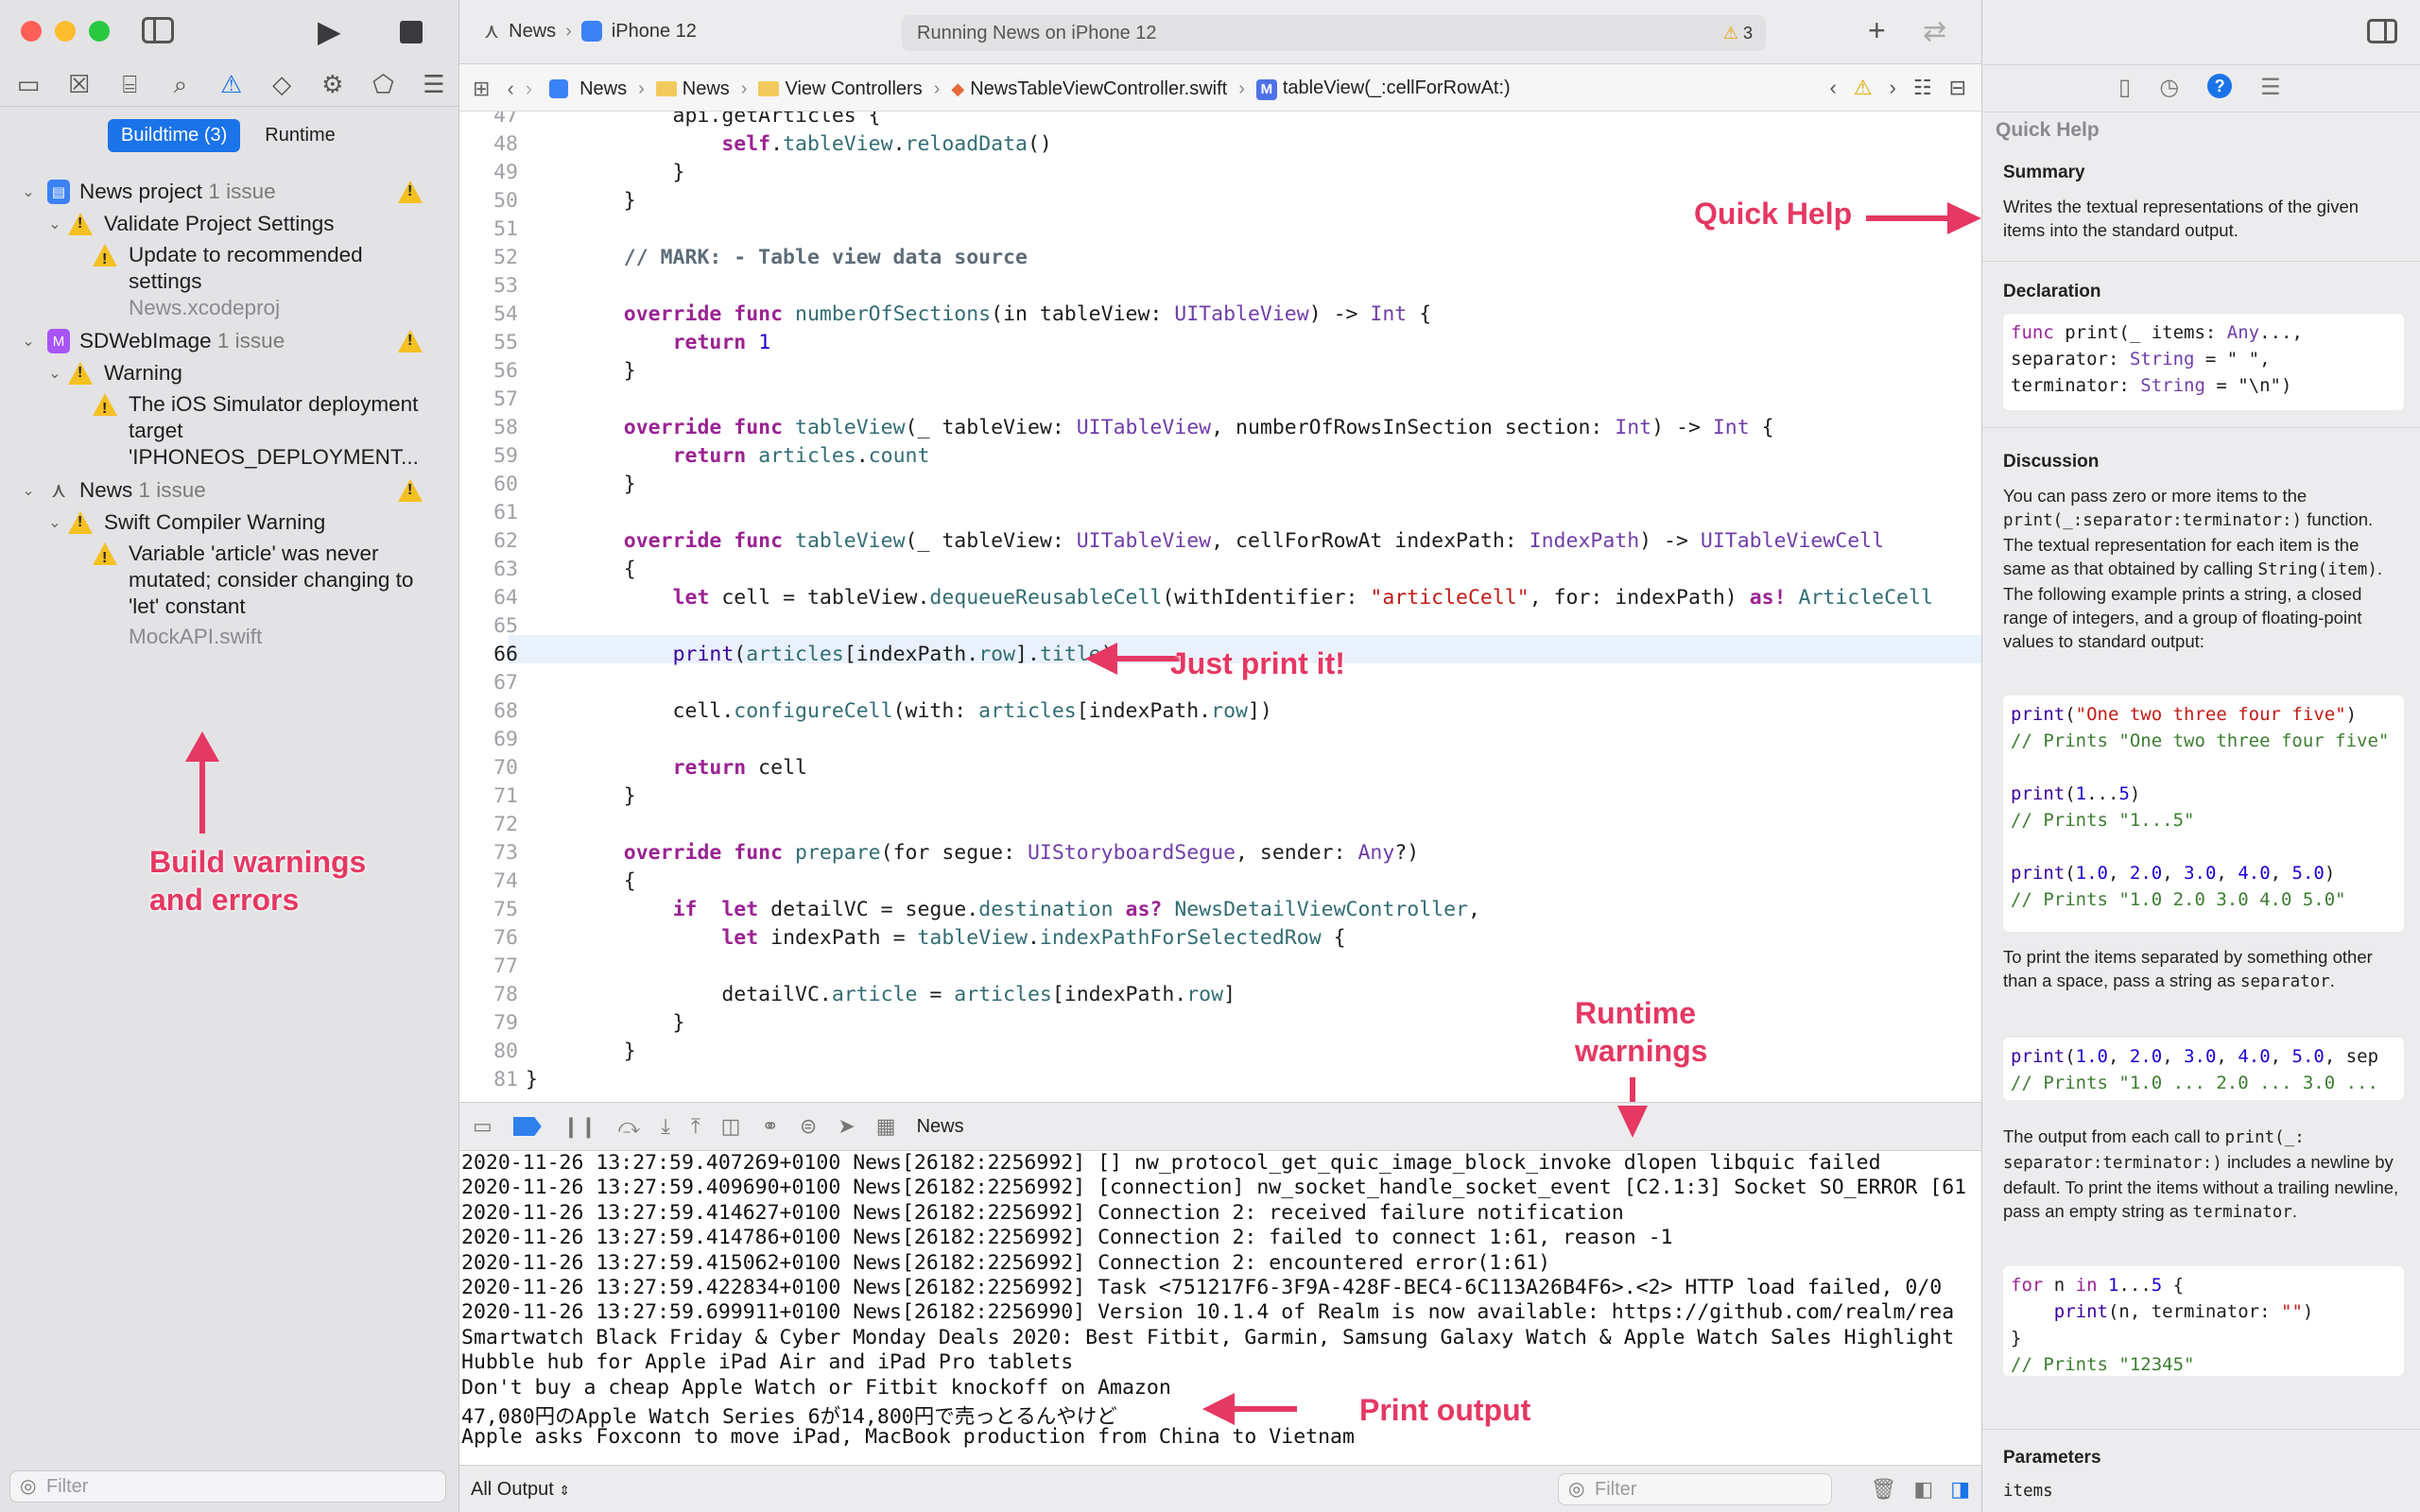 This screenshot has height=1512, width=2420. I want to click on toggle-navigator-icon, so click(158, 30).